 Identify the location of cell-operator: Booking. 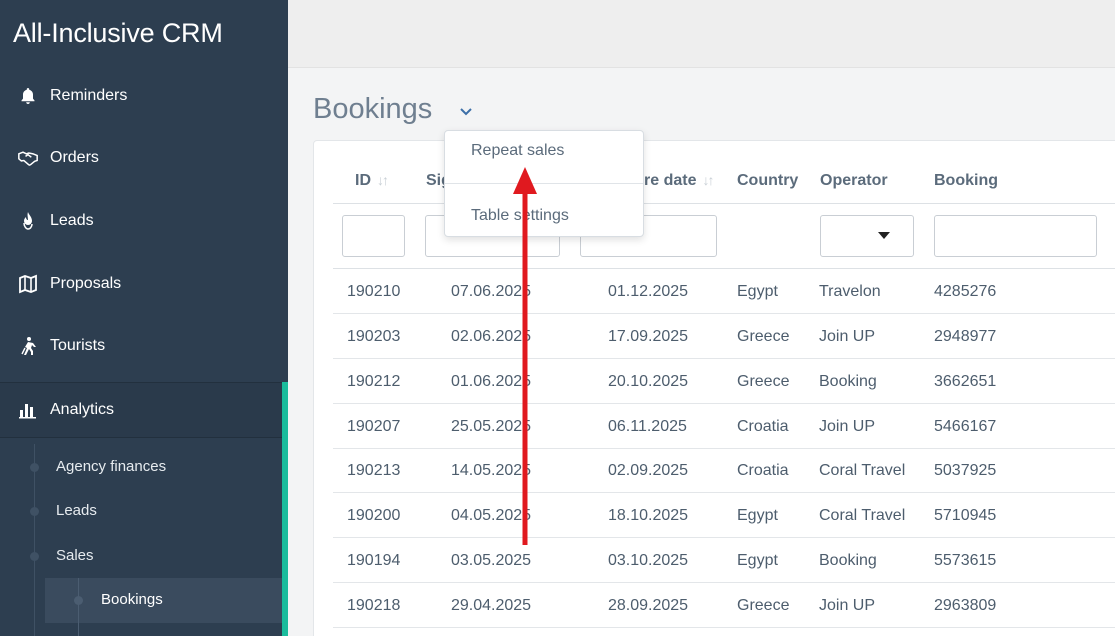
(848, 381).